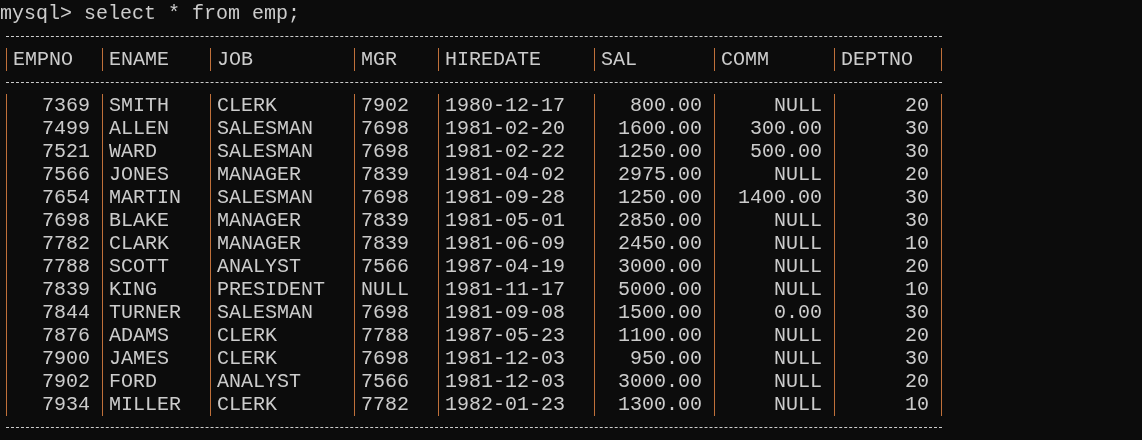 The width and height of the screenshot is (1142, 440). I want to click on table-cell: WARD, so click(156, 151).